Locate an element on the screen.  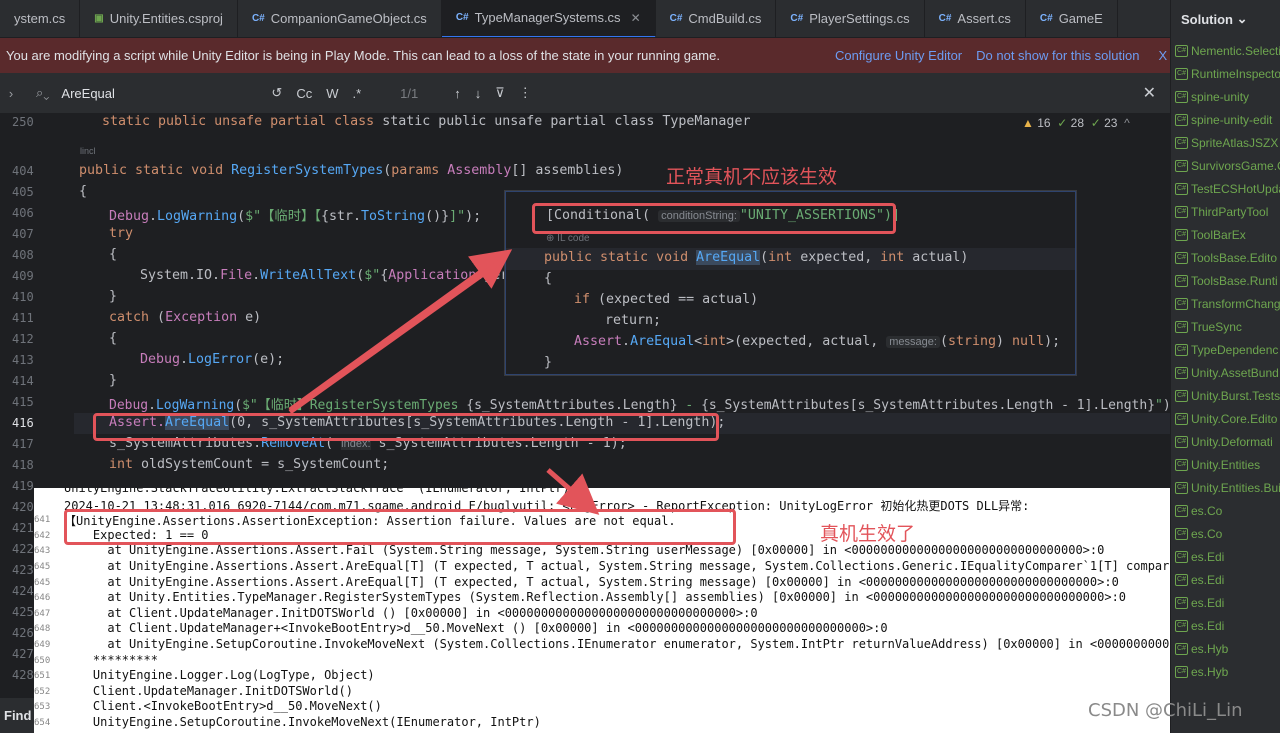
solution-project-item: C# TypeDependenc is located at coordinates (1226, 350).